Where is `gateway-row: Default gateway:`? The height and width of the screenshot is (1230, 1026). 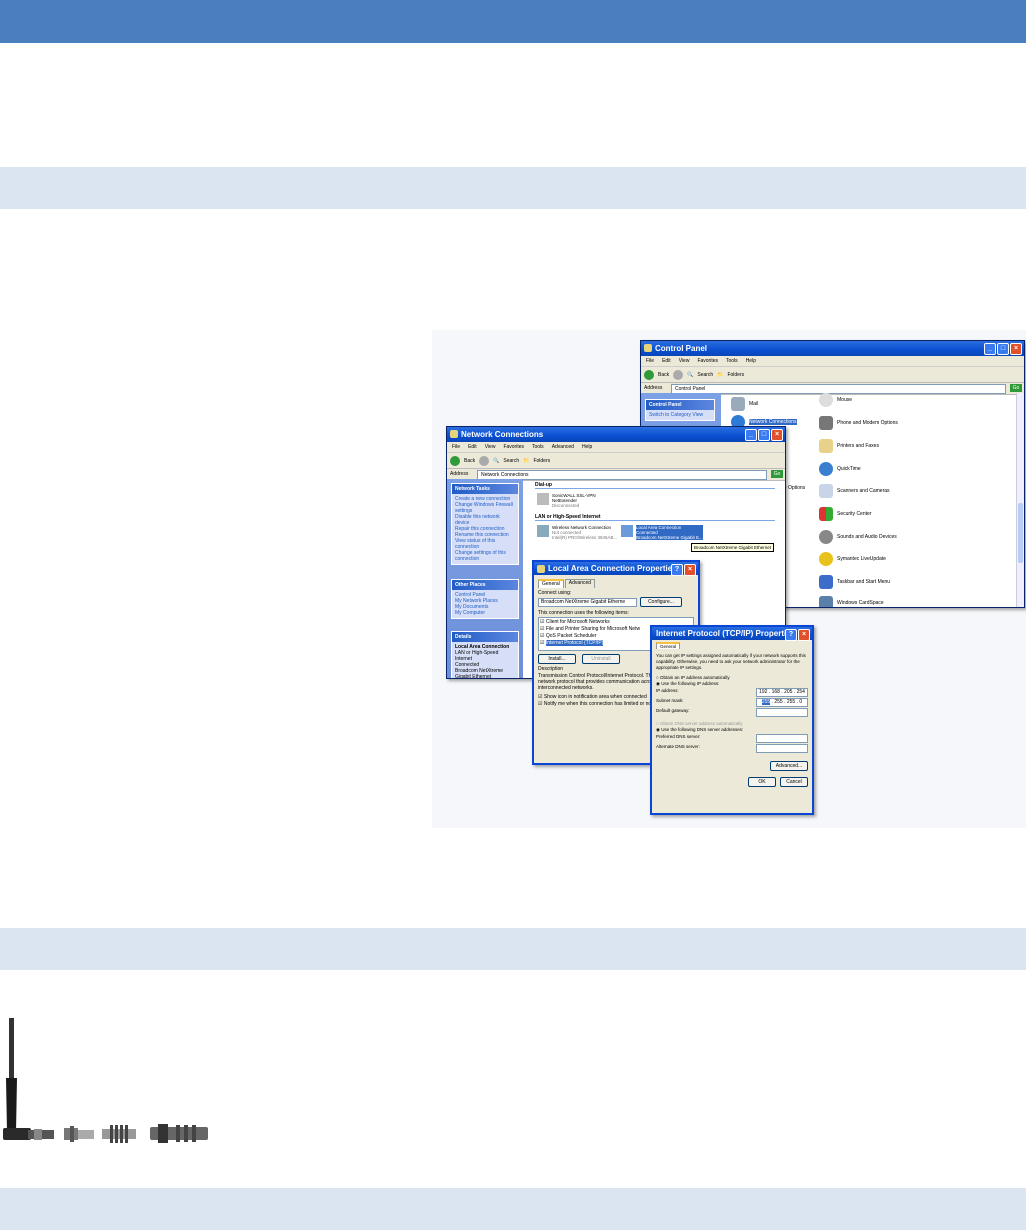 gateway-row: Default gateway: is located at coordinates (732, 712).